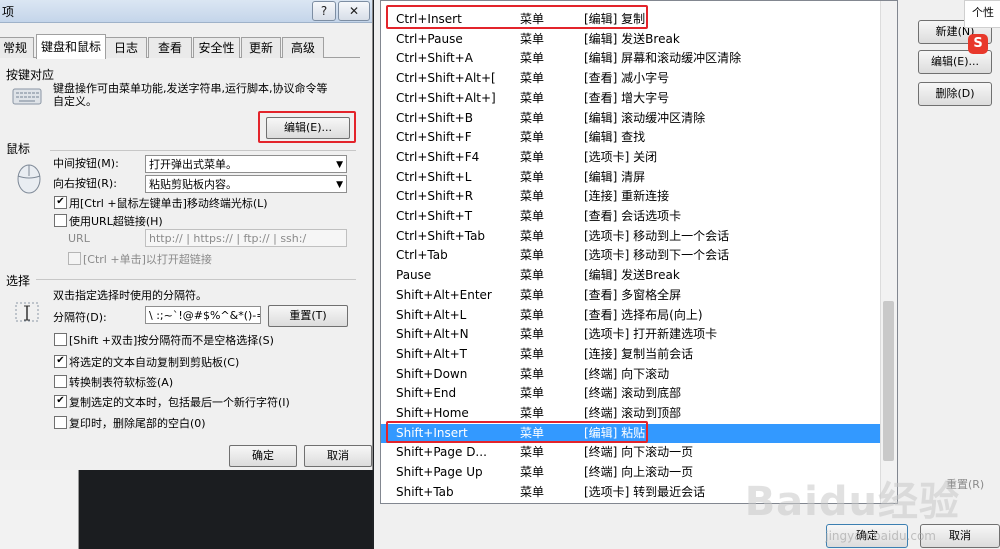  I want to click on keyboard-icon, so click(27, 96).